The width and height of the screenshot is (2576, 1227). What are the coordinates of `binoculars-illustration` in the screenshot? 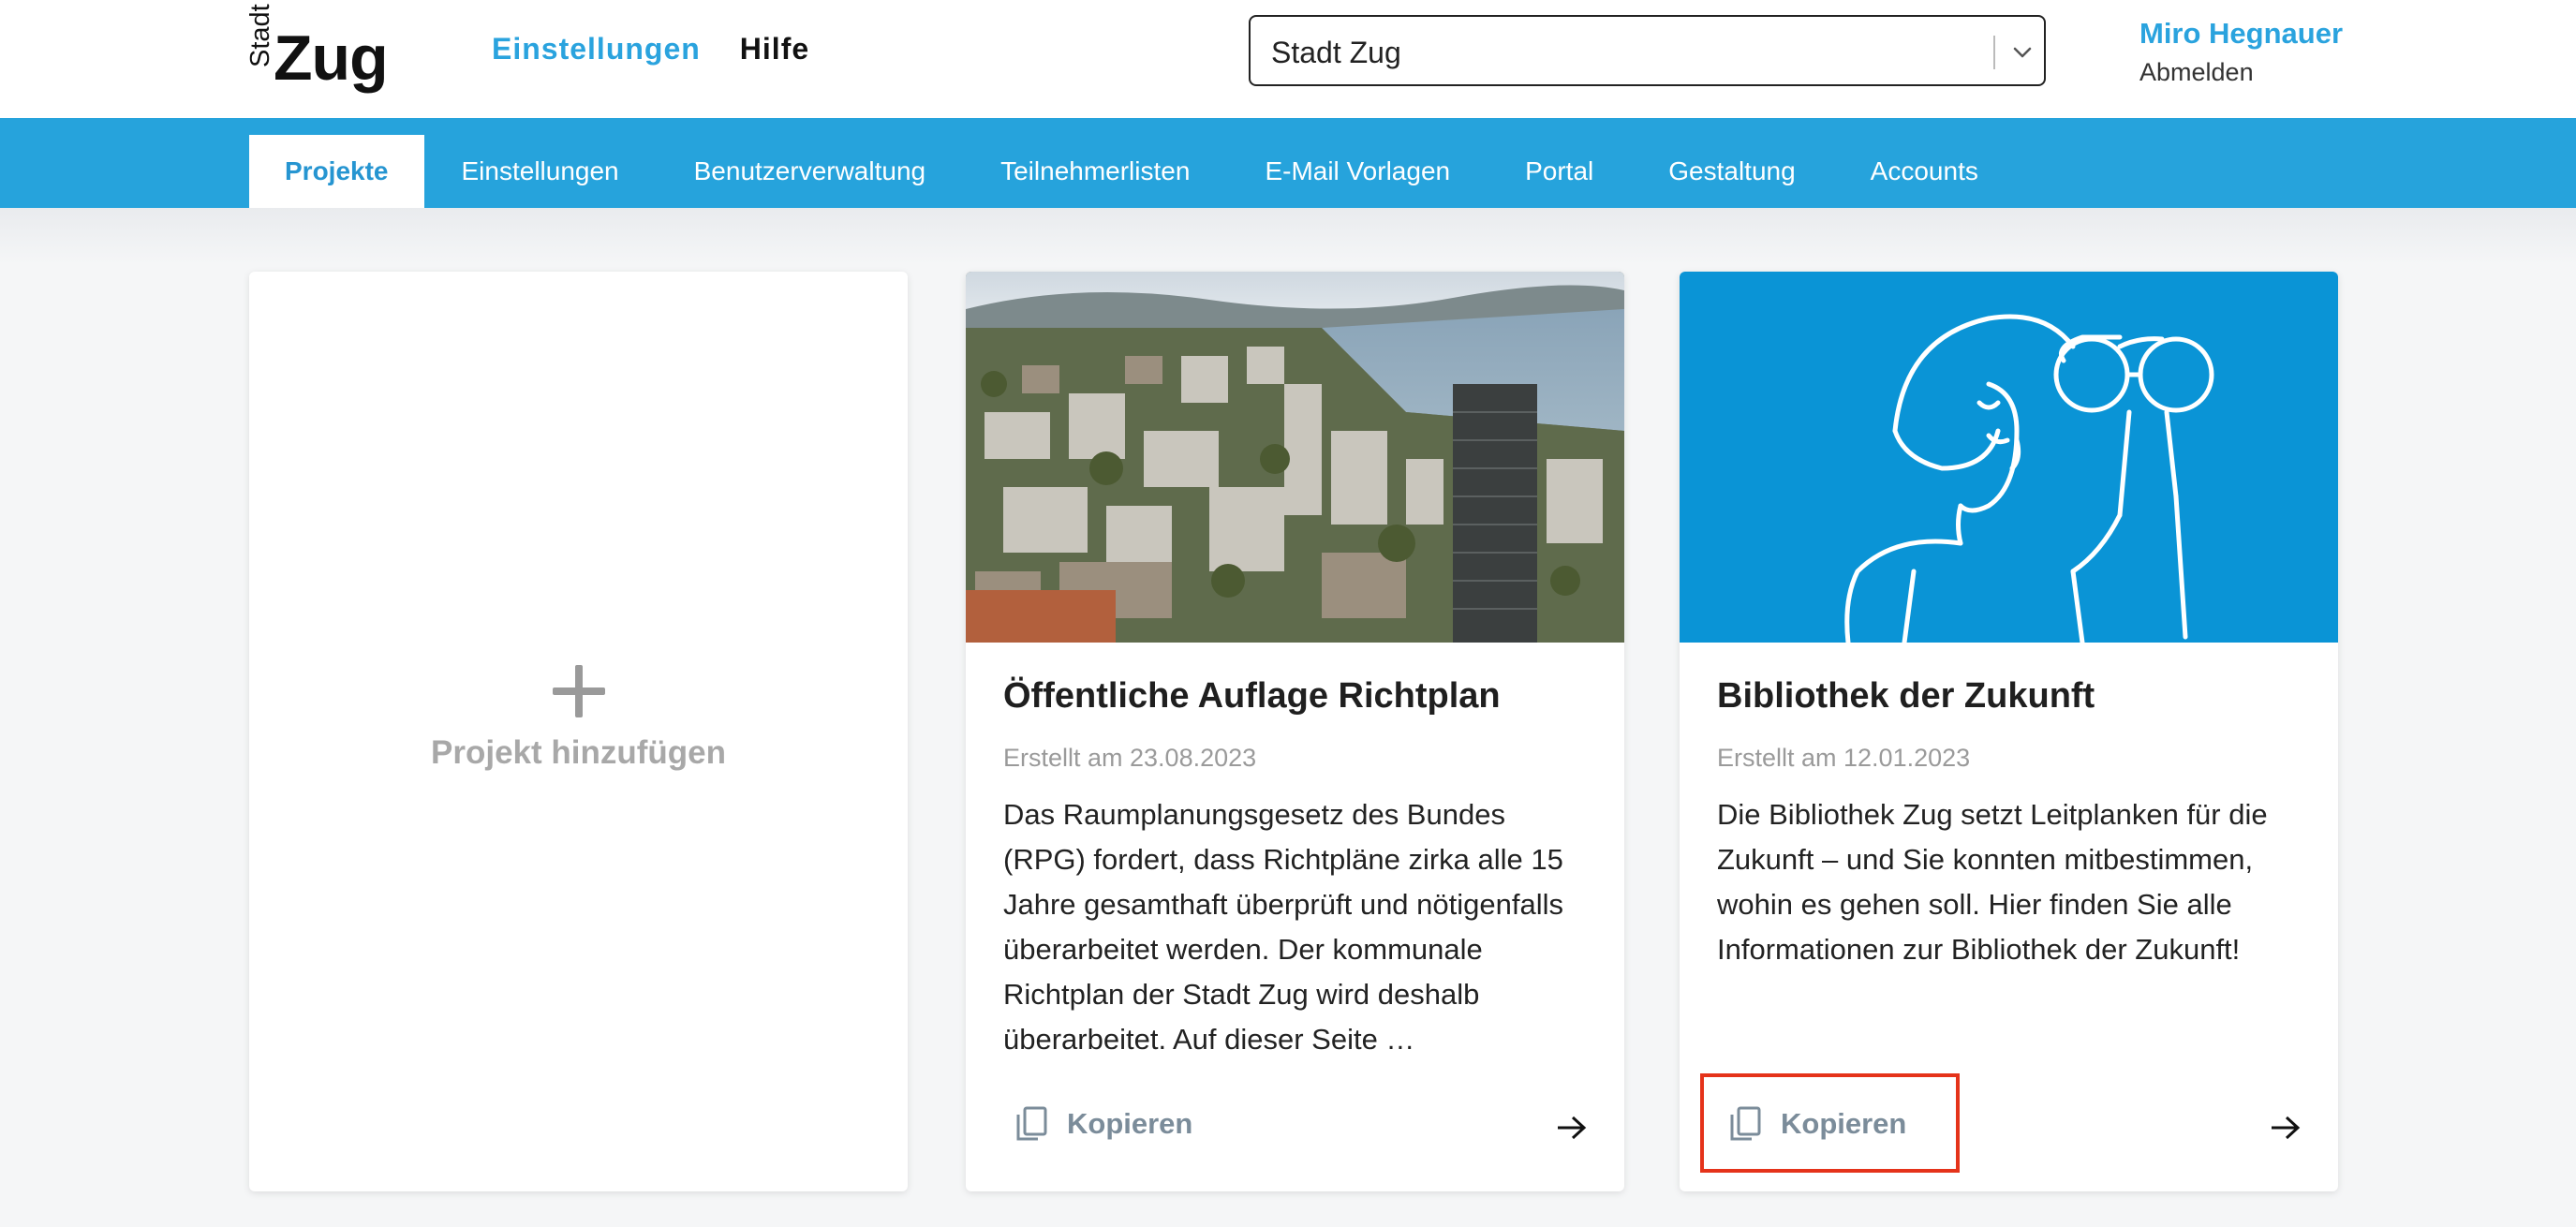 It's located at (2009, 457).